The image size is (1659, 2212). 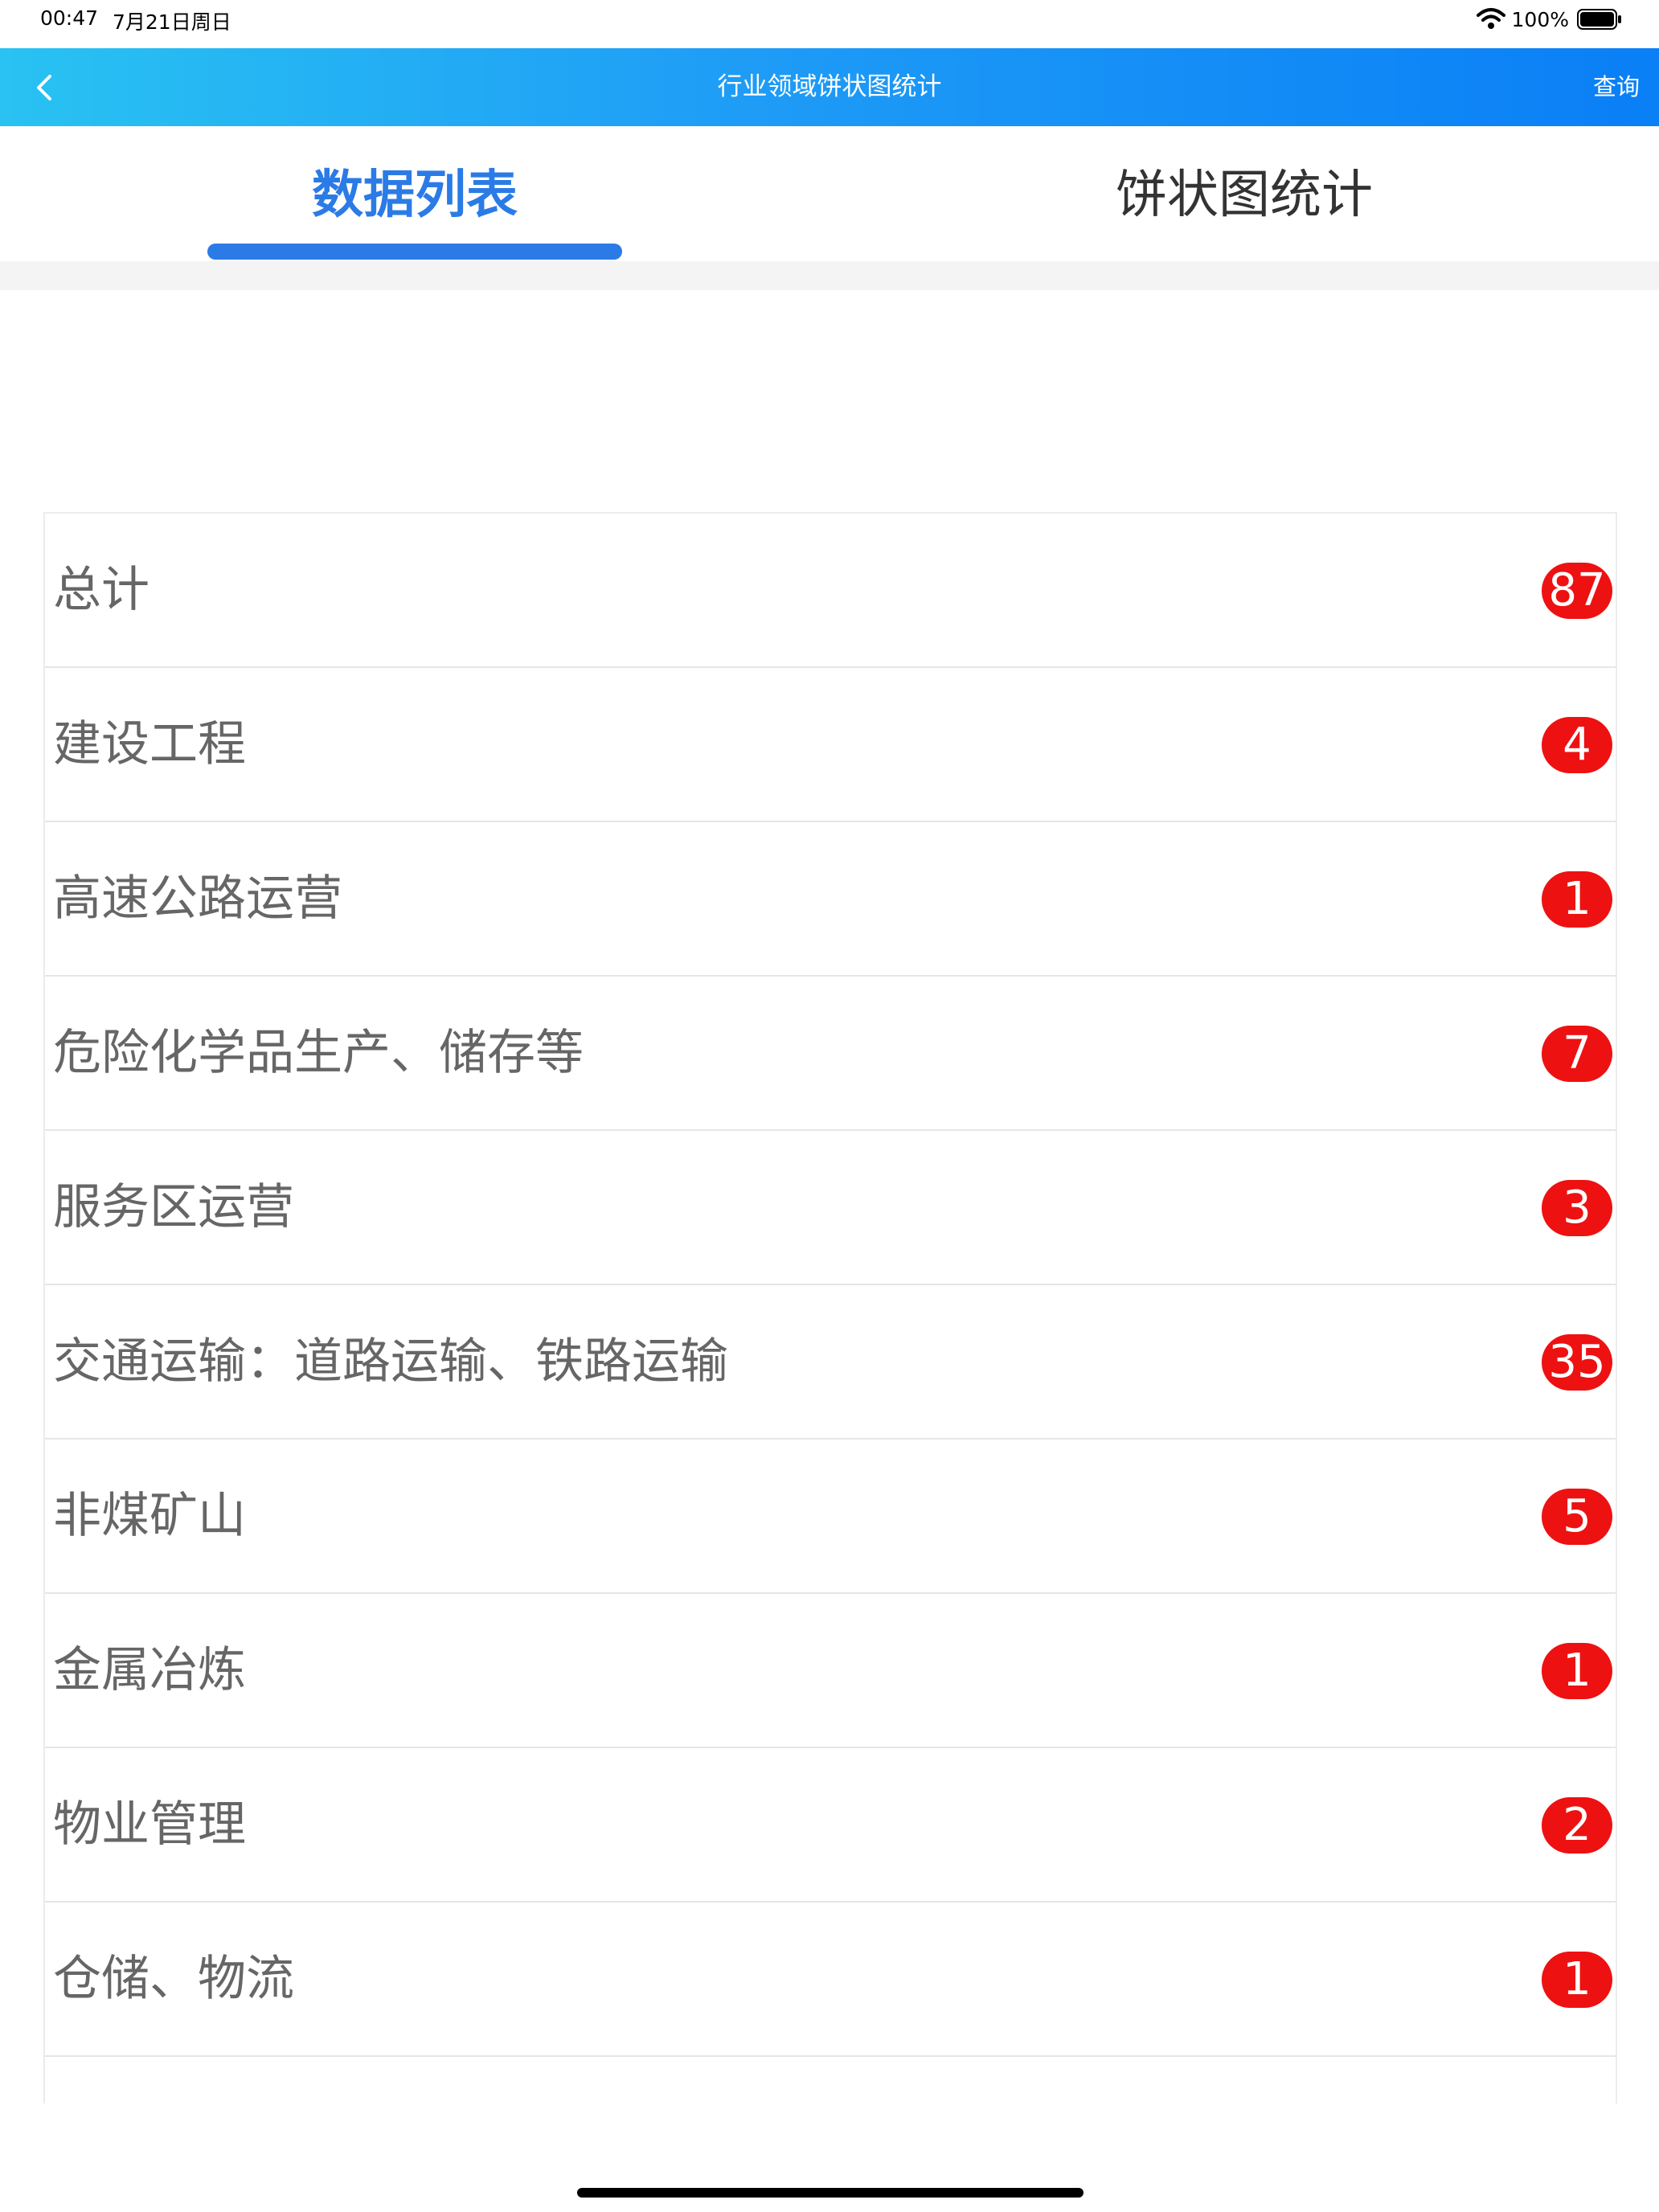 What do you see at coordinates (830, 1208) in the screenshot?
I see `list-item: 服务区运营 3` at bounding box center [830, 1208].